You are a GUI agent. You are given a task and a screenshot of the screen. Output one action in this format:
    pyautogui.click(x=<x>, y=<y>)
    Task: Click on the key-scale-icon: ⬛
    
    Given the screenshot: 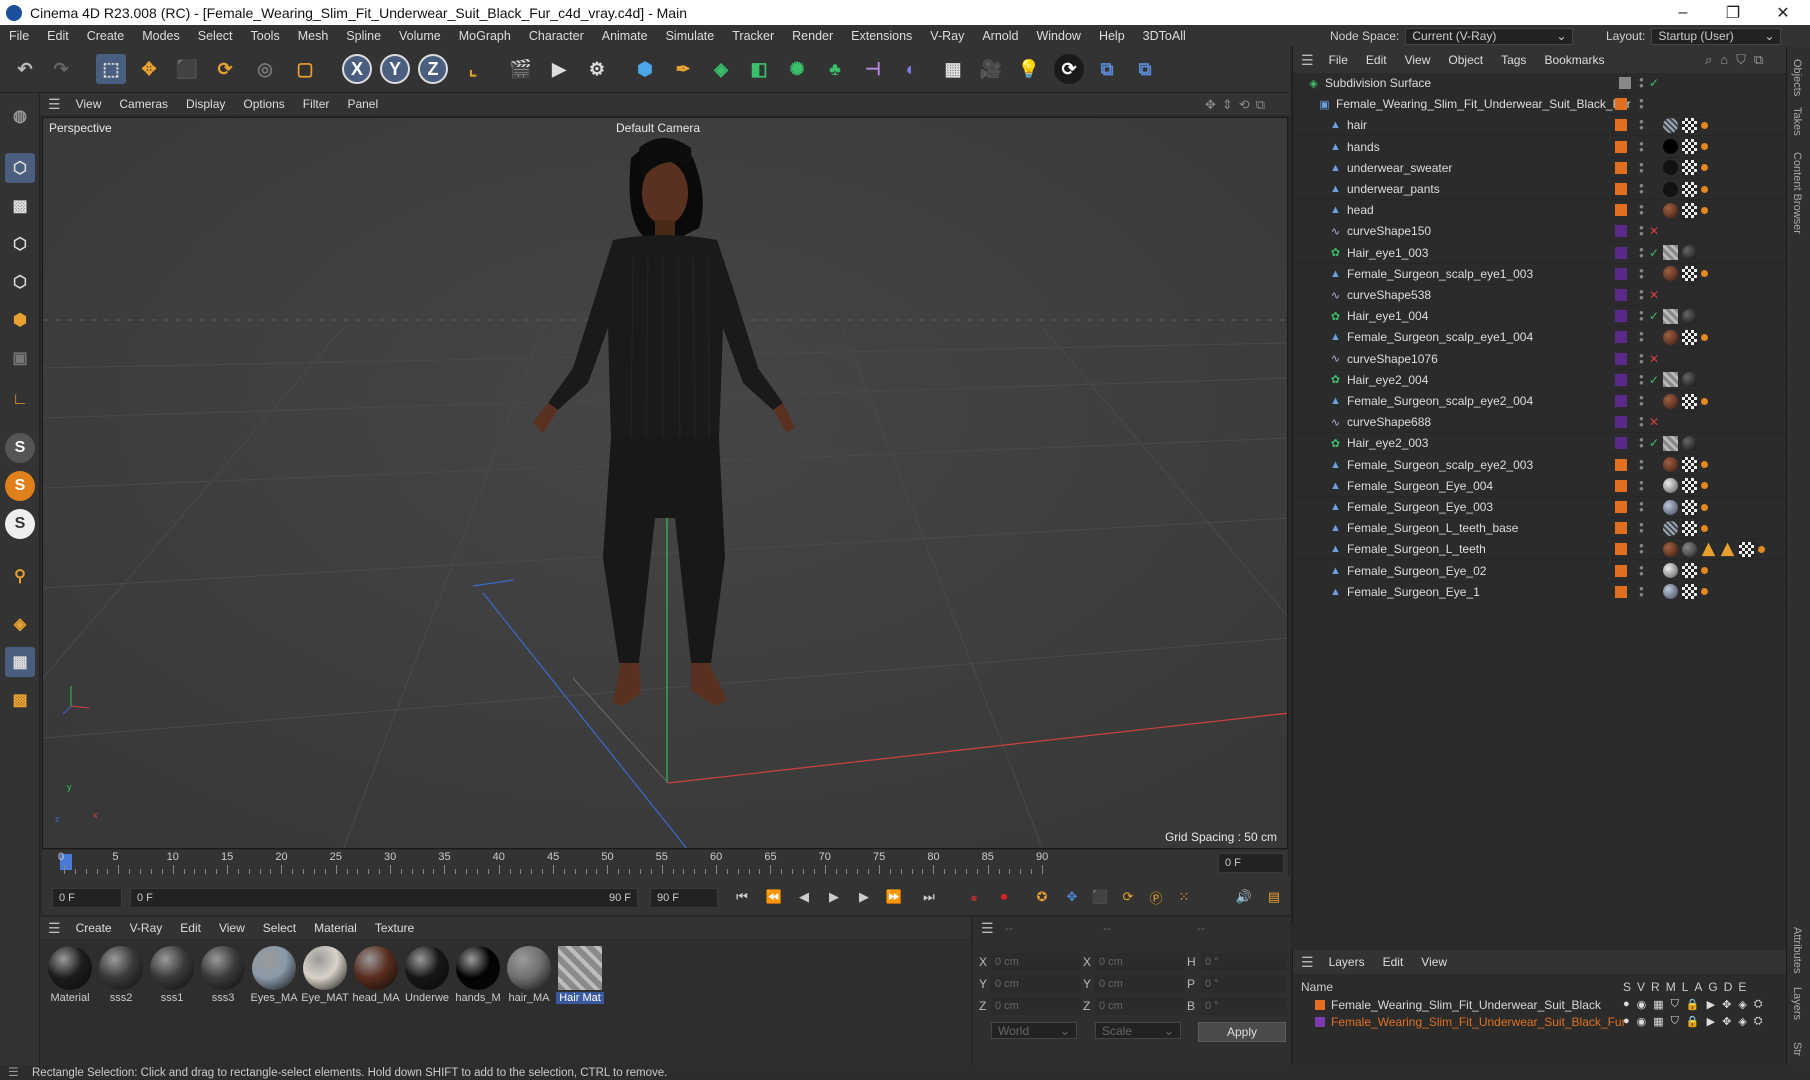 What is the action you would take?
    pyautogui.click(x=1100, y=897)
    